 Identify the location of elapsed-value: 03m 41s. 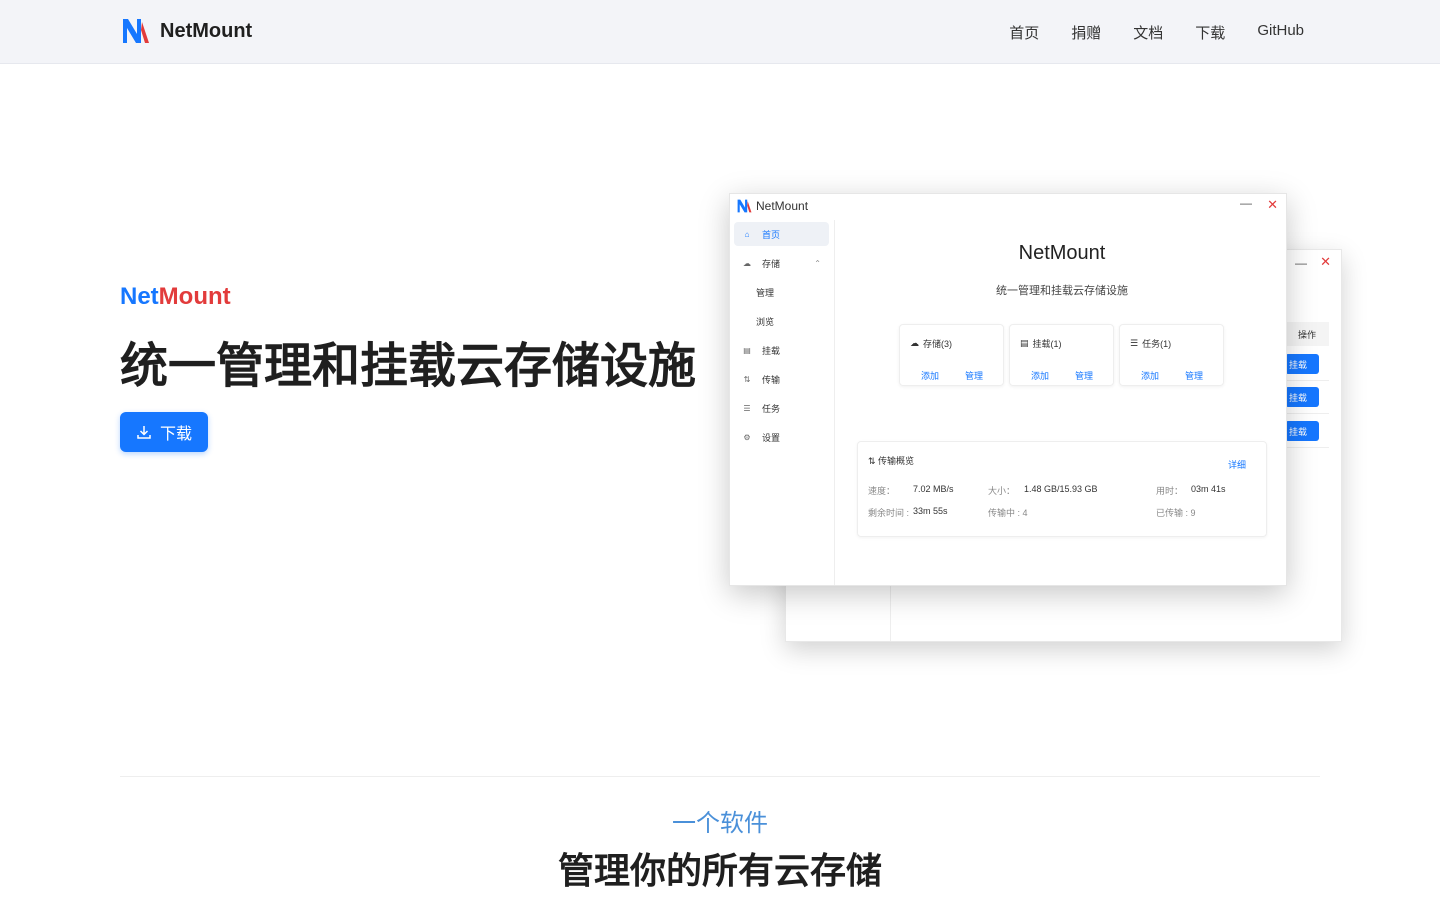
(1208, 489).